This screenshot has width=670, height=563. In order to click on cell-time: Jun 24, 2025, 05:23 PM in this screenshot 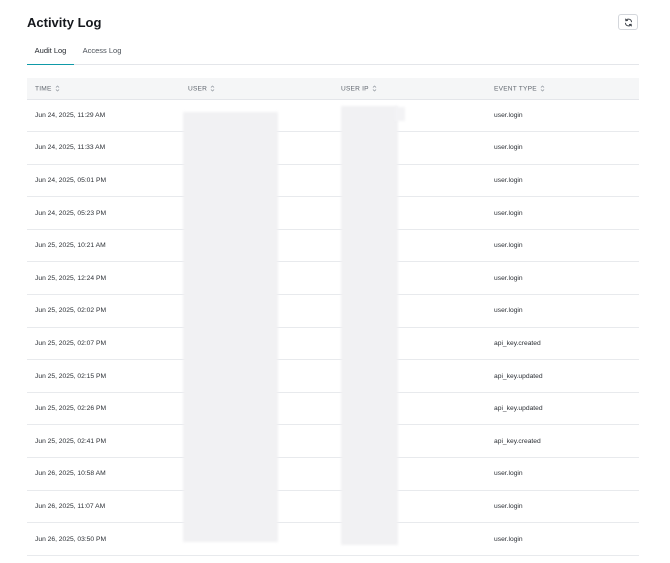, I will do `click(103, 213)`.